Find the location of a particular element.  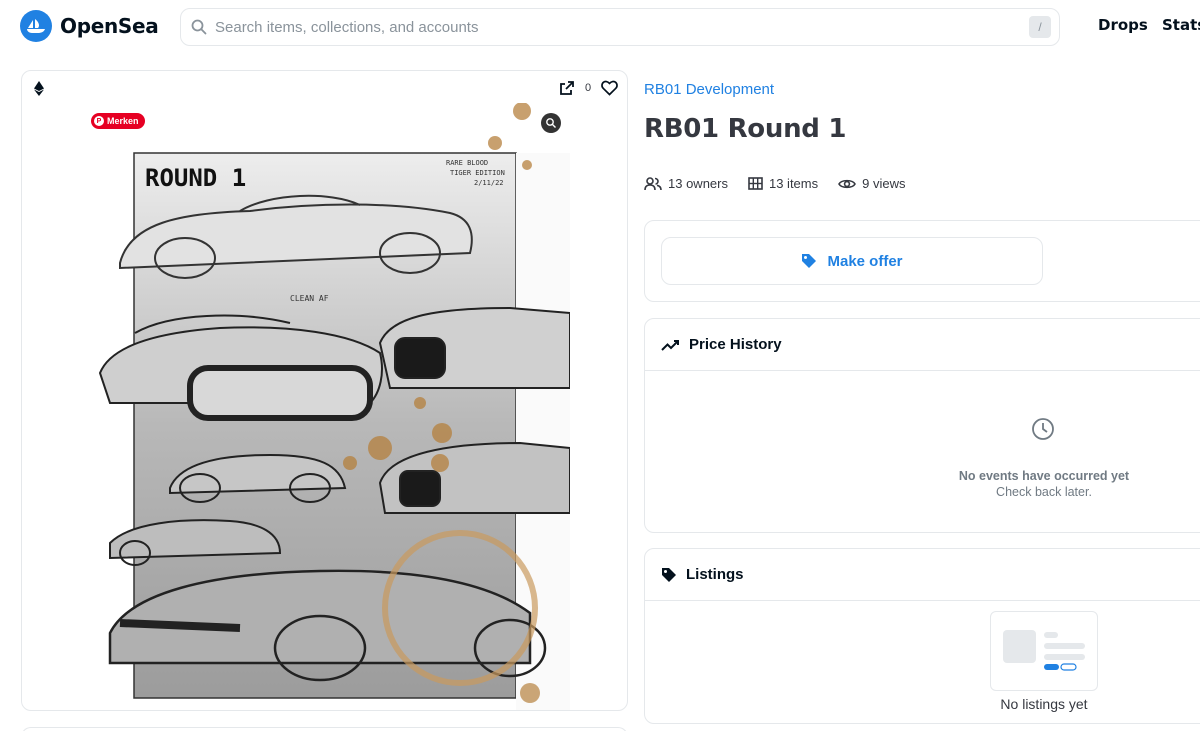

search-input is located at coordinates (622, 27).